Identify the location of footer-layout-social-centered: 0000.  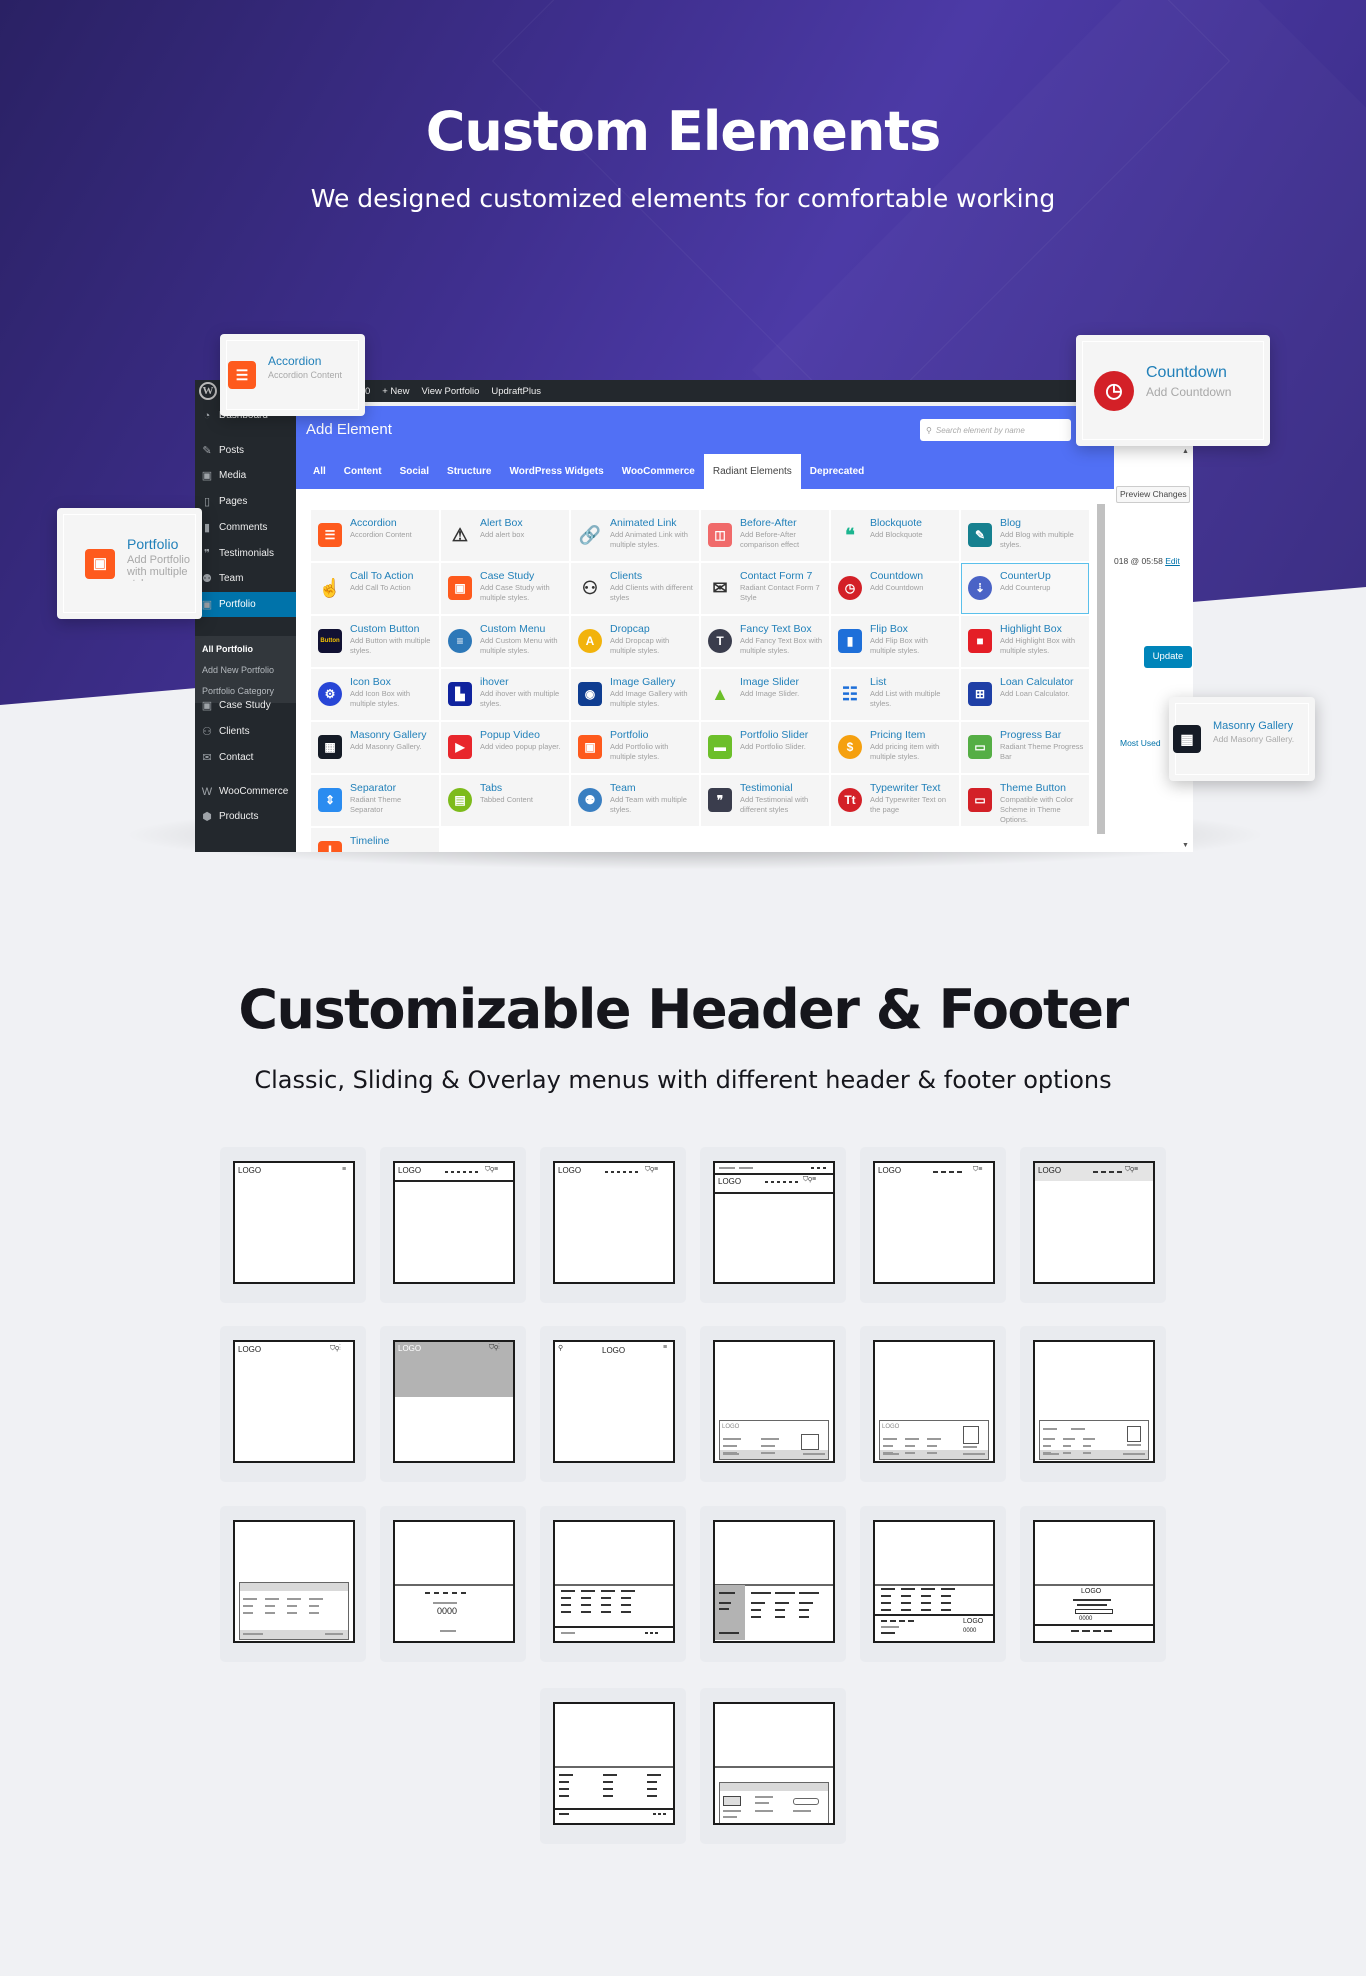
(453, 1584).